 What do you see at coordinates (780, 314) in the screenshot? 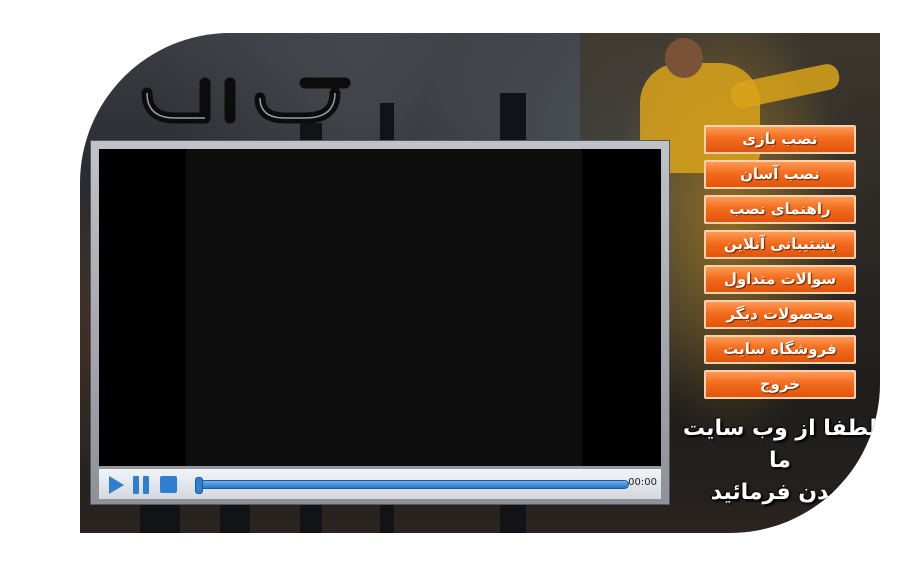
I see `menu-button-other-products: محصولات دیگر` at bounding box center [780, 314].